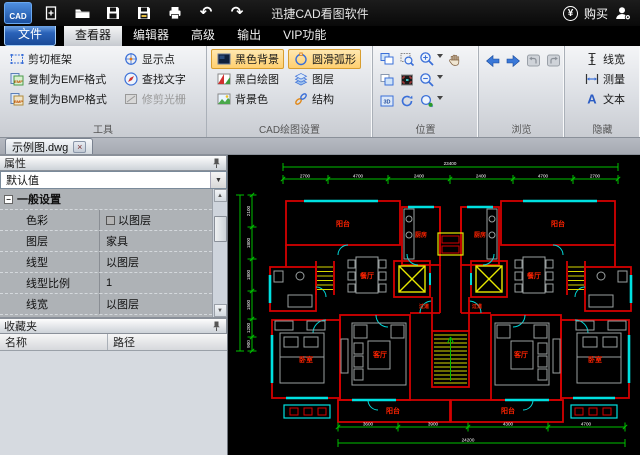  What do you see at coordinates (113, 180) in the screenshot?
I see `preset-dropdown: 默认值 ▼` at bounding box center [113, 180].